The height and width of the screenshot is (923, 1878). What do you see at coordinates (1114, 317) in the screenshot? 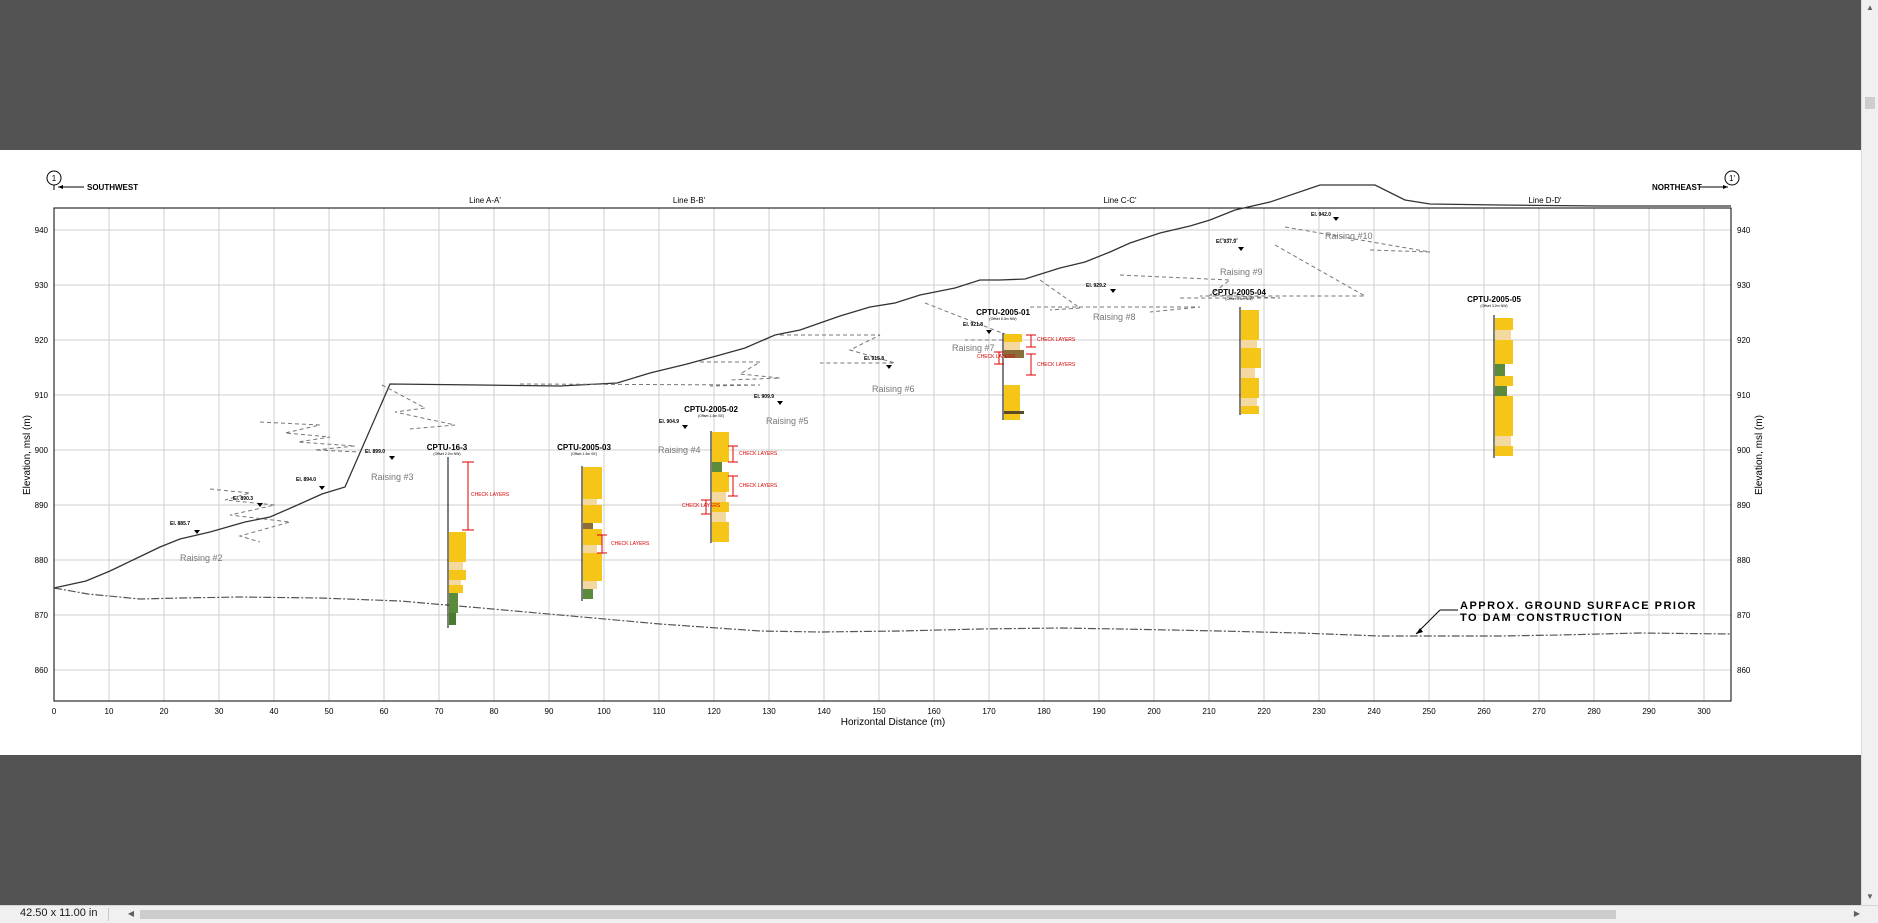
I see `raising-8-label: Raising #8` at bounding box center [1114, 317].